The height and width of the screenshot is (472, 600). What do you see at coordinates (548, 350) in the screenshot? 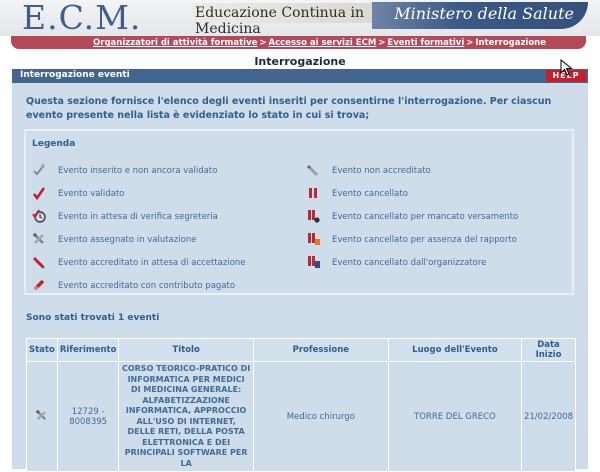
I see `column-header-data-inizio: Data Inizio` at bounding box center [548, 350].